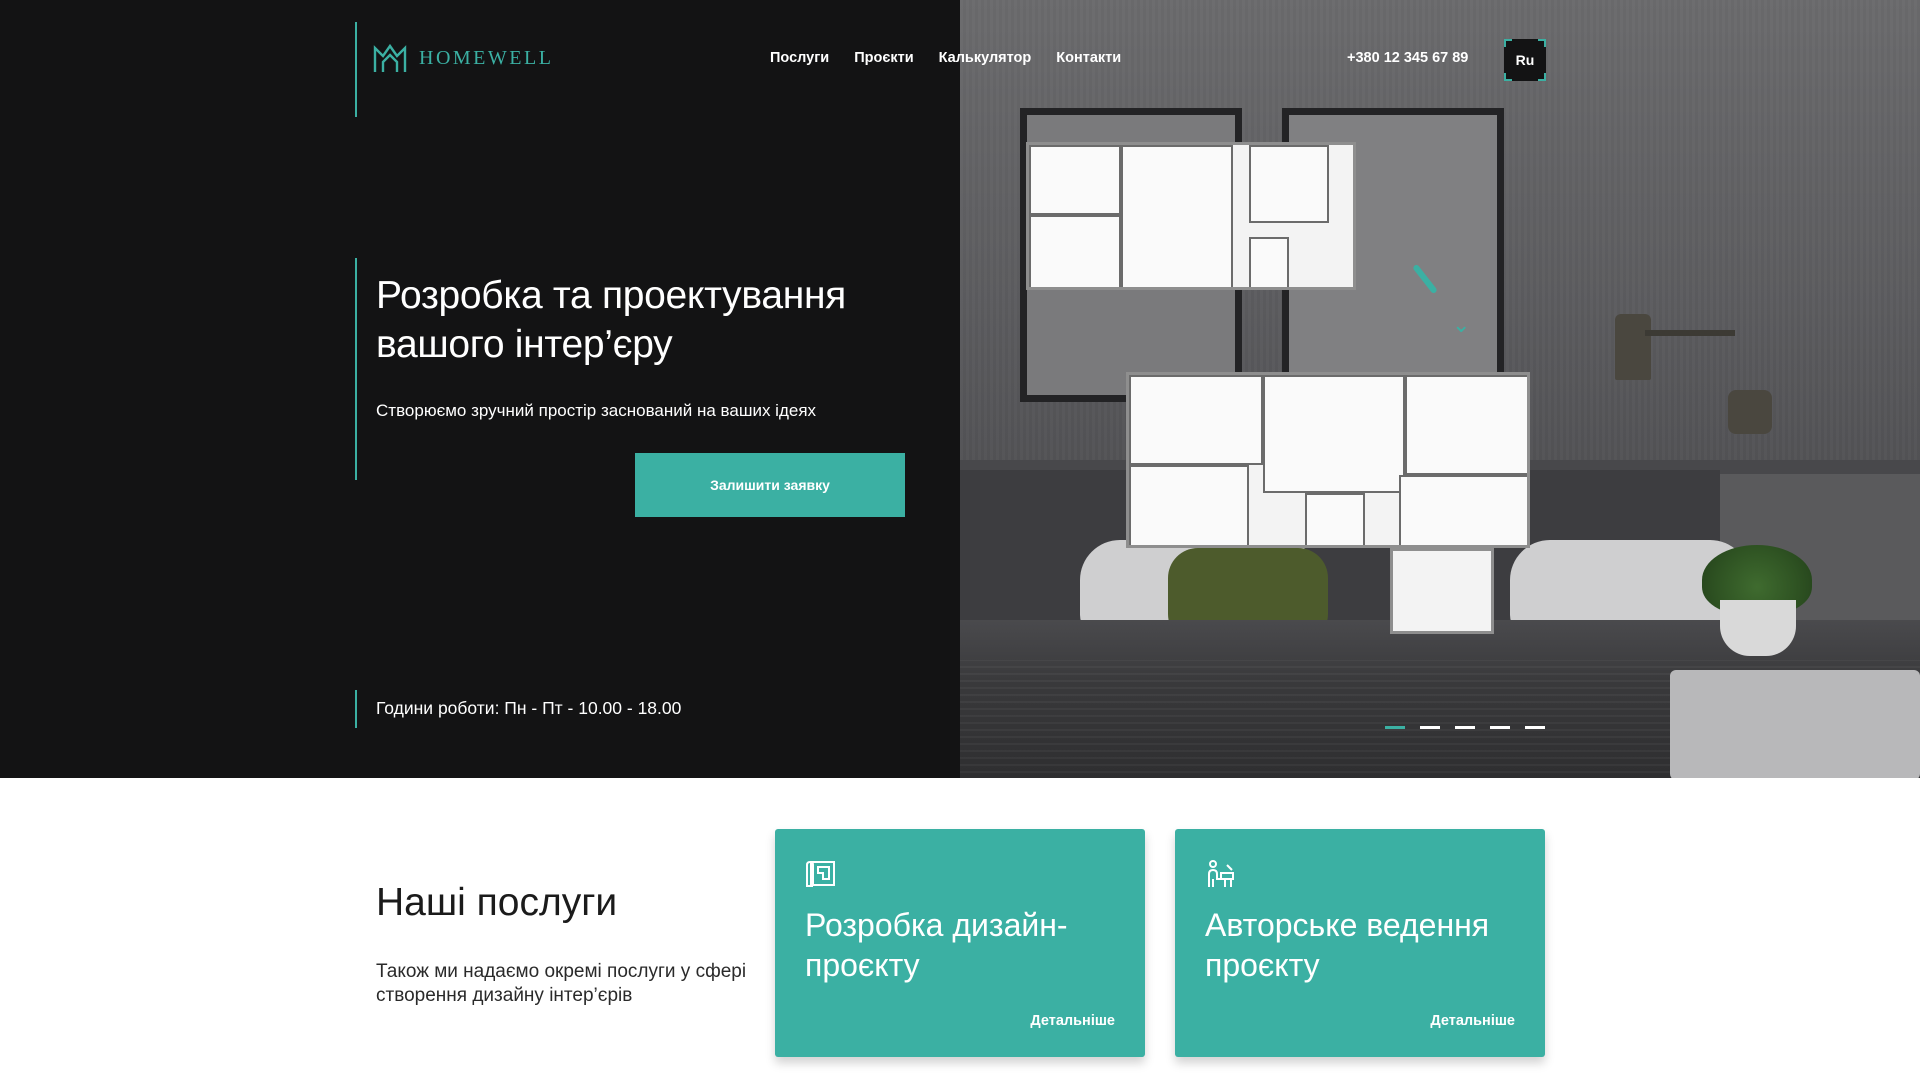  Describe the element at coordinates (497, 902) in the screenshot. I see `services-title: Наші послуги` at that location.